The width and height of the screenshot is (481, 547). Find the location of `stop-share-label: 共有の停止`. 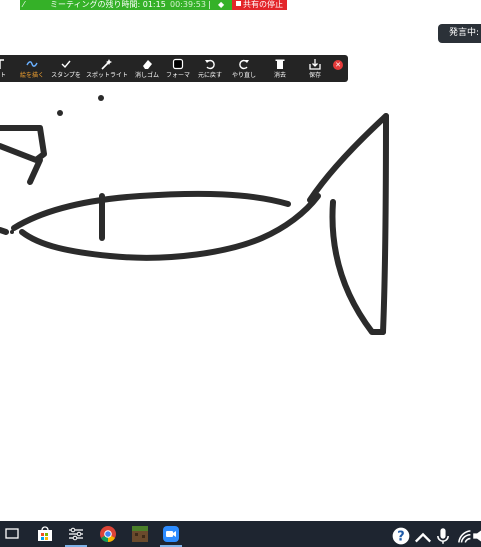

stop-share-label: 共有の停止 is located at coordinates (263, 4).